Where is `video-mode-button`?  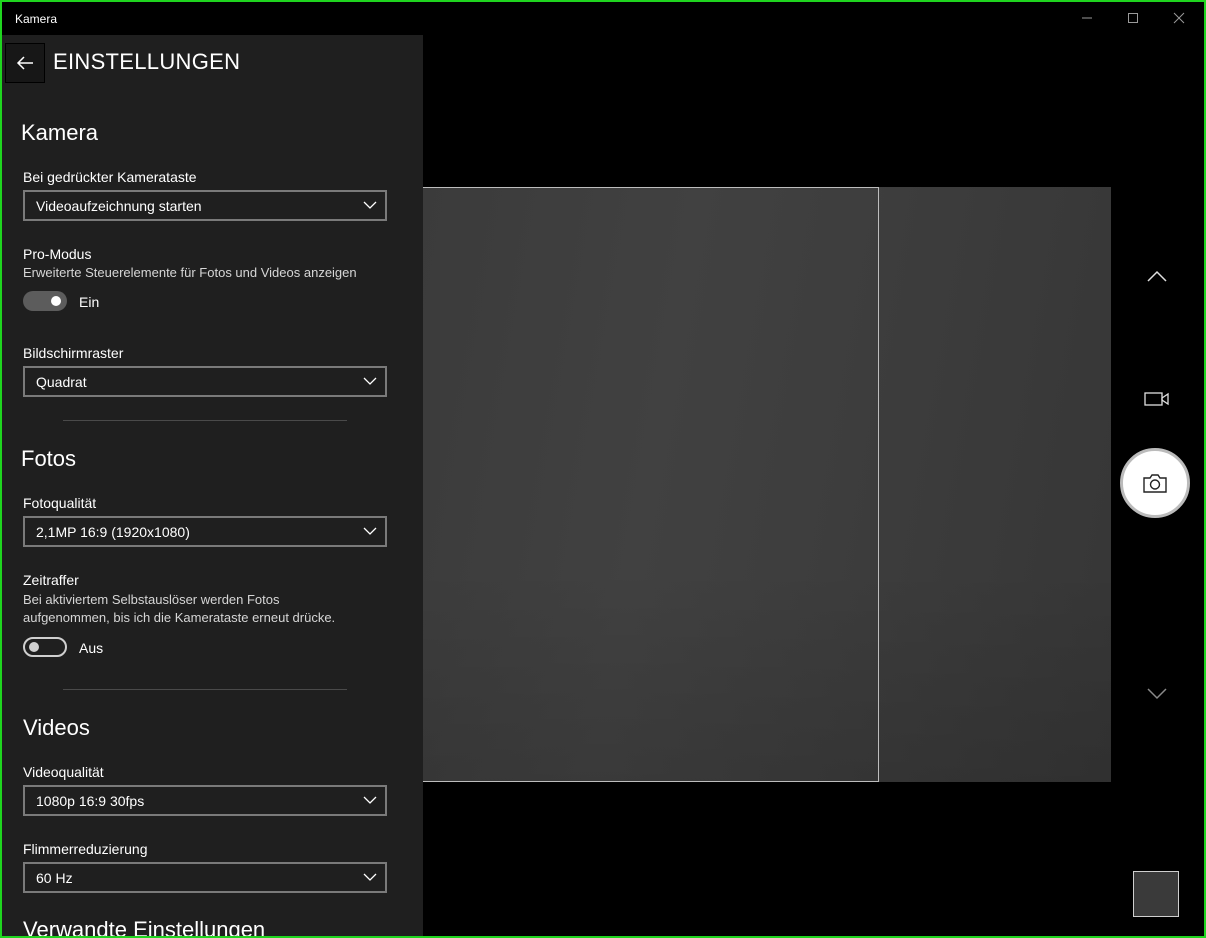
video-mode-button is located at coordinates (1157, 399).